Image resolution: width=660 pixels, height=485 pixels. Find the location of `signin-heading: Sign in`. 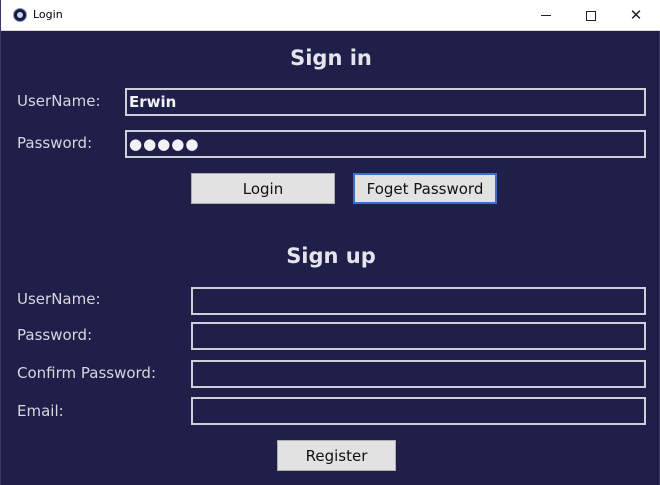

signin-heading: Sign in is located at coordinates (331, 58).